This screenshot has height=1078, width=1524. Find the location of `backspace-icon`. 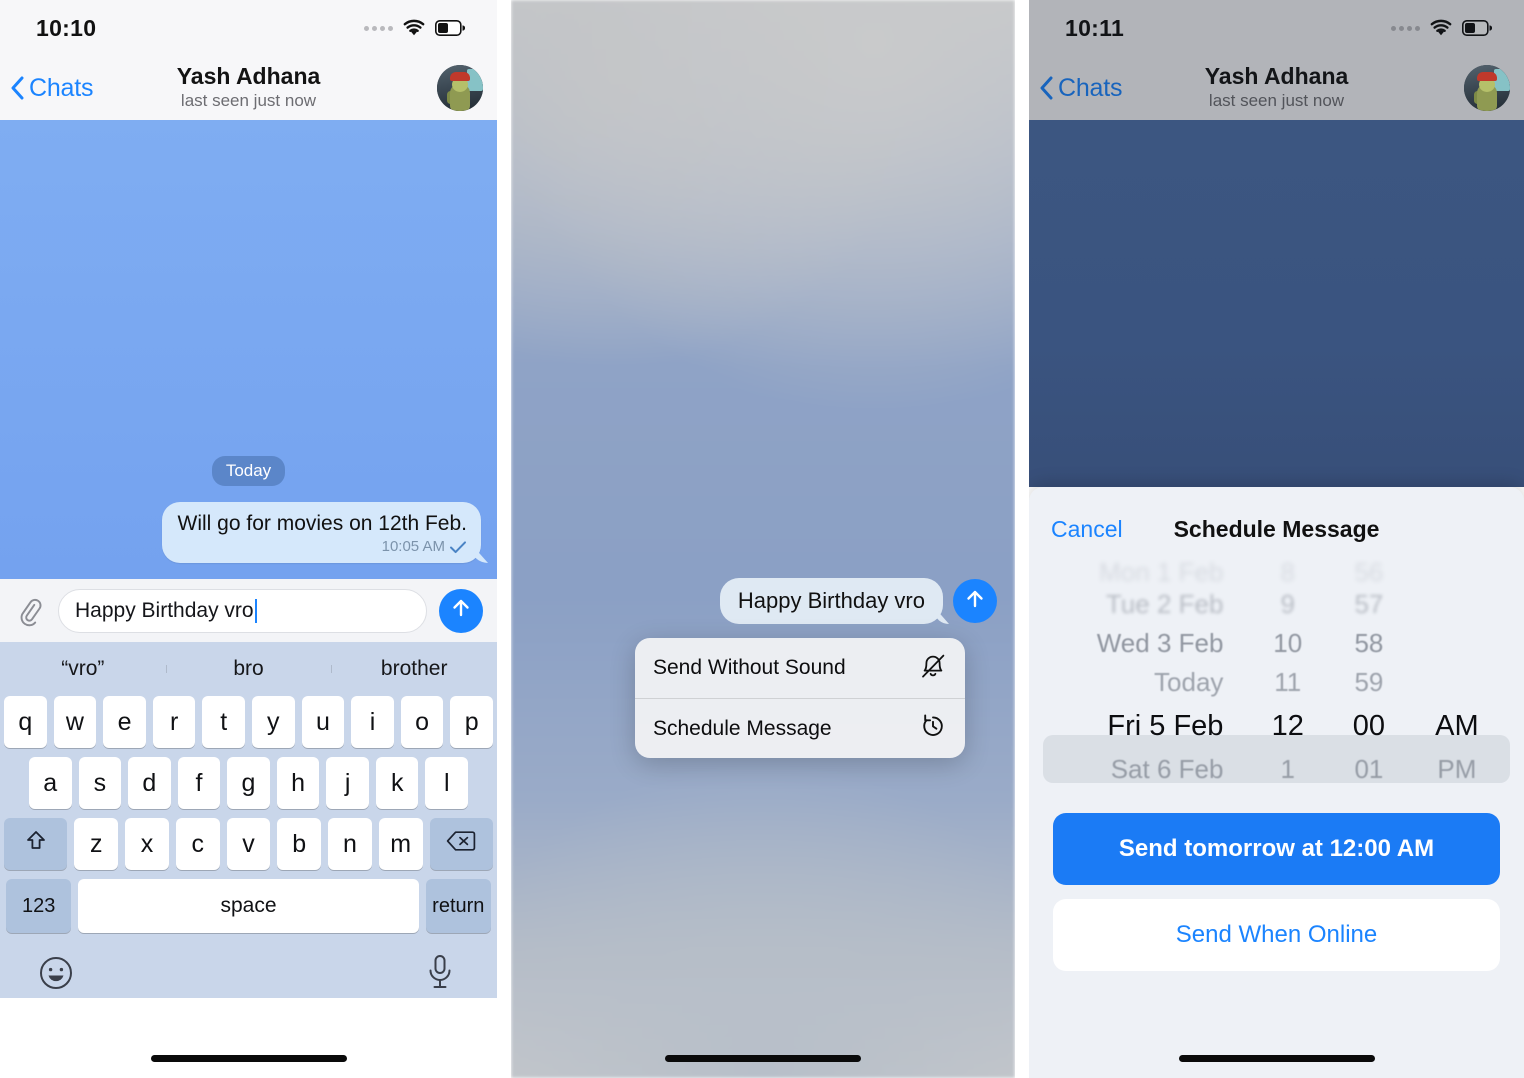

backspace-icon is located at coordinates (461, 844).